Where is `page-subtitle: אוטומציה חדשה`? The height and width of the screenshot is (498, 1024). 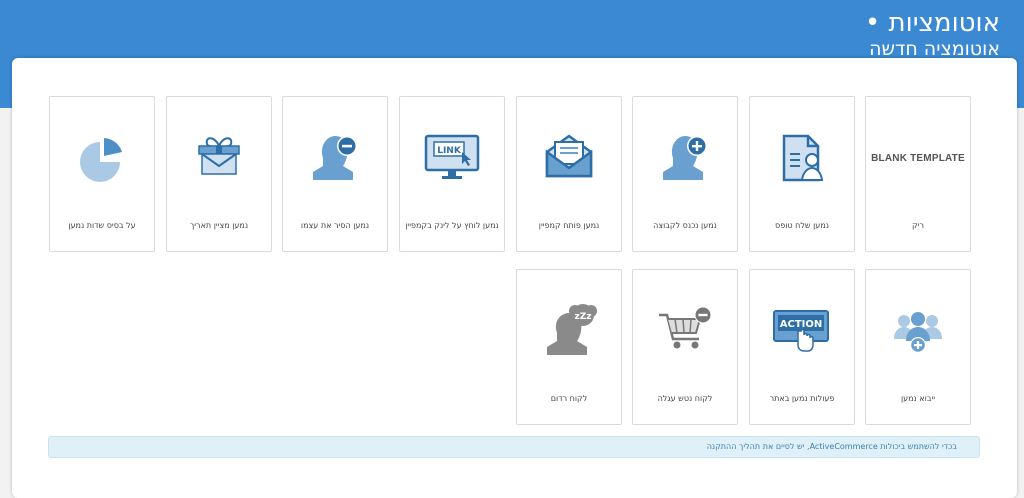 page-subtitle: אוטומציה חדשה is located at coordinates (934, 49).